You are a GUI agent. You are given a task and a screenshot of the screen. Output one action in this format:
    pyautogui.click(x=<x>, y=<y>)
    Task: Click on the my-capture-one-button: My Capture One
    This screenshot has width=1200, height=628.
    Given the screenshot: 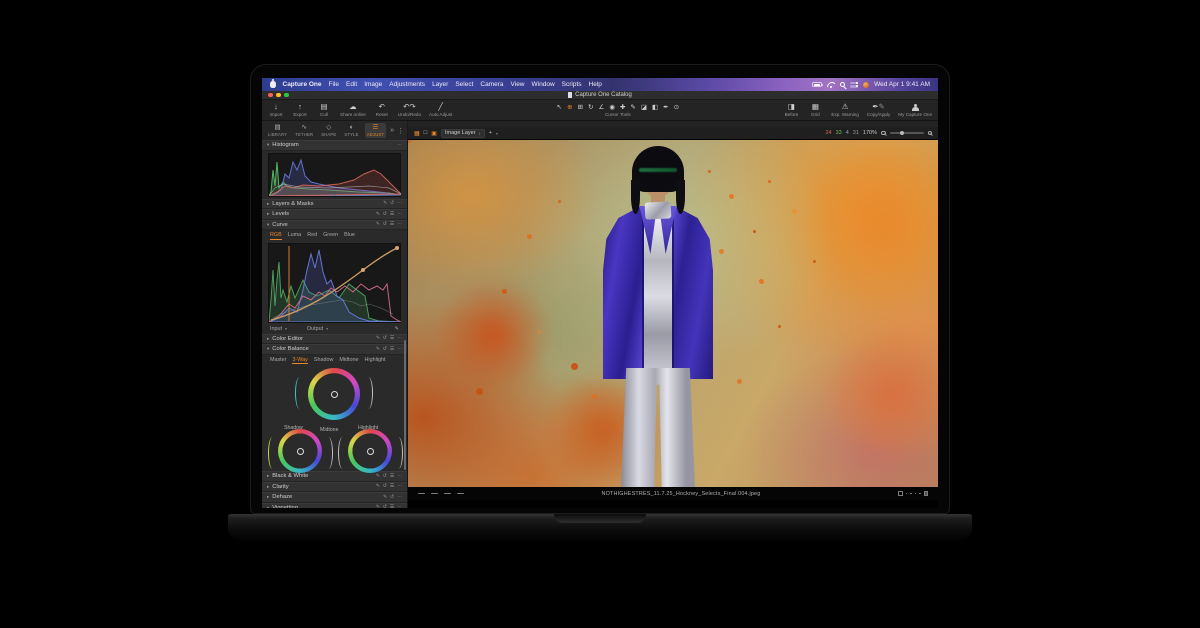 What is the action you would take?
    pyautogui.click(x=915, y=110)
    